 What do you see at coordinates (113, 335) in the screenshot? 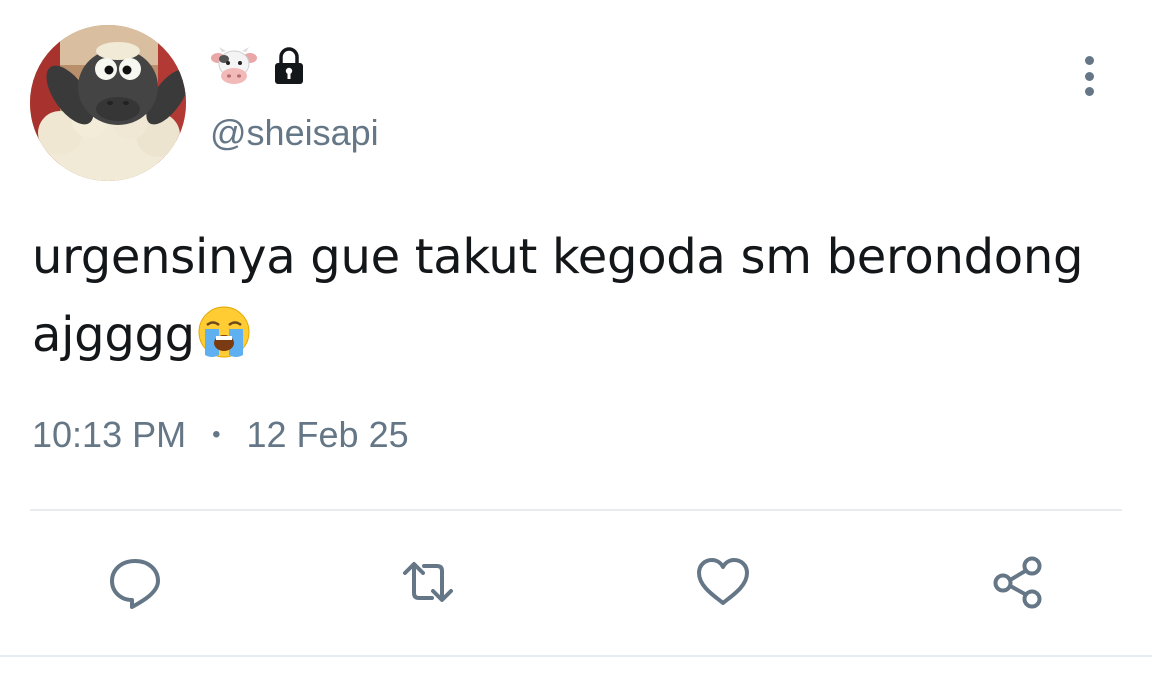
I see `tweet-text-line-2-text: ajgggg` at bounding box center [113, 335].